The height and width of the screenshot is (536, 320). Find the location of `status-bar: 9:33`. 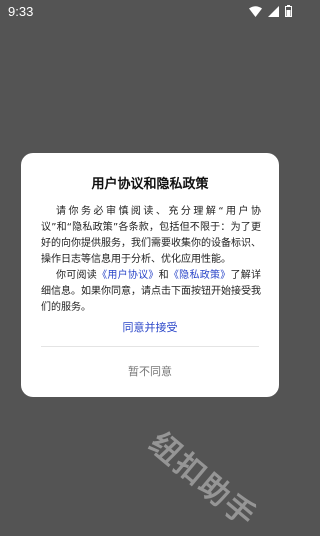

status-bar: 9:33 is located at coordinates (150, 12).